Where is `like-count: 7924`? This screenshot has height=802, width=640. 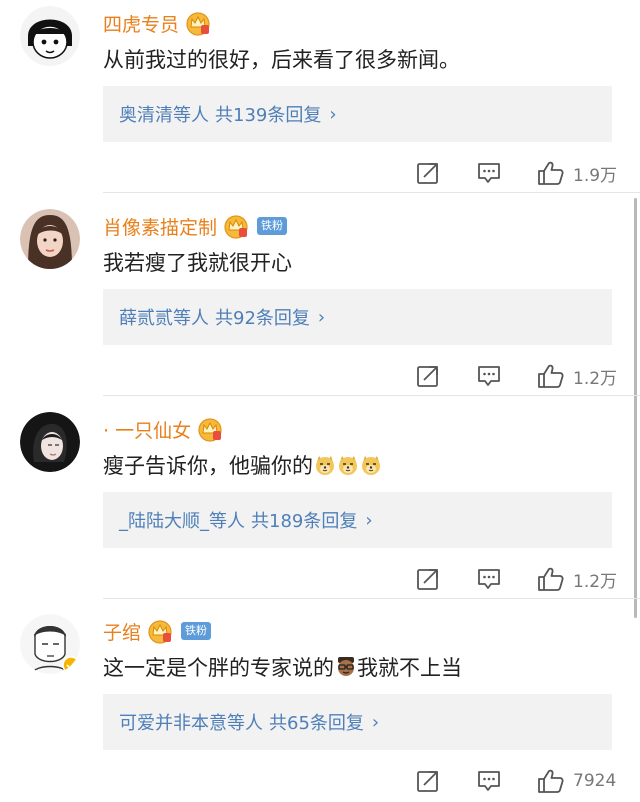 like-count: 7924 is located at coordinates (595, 781).